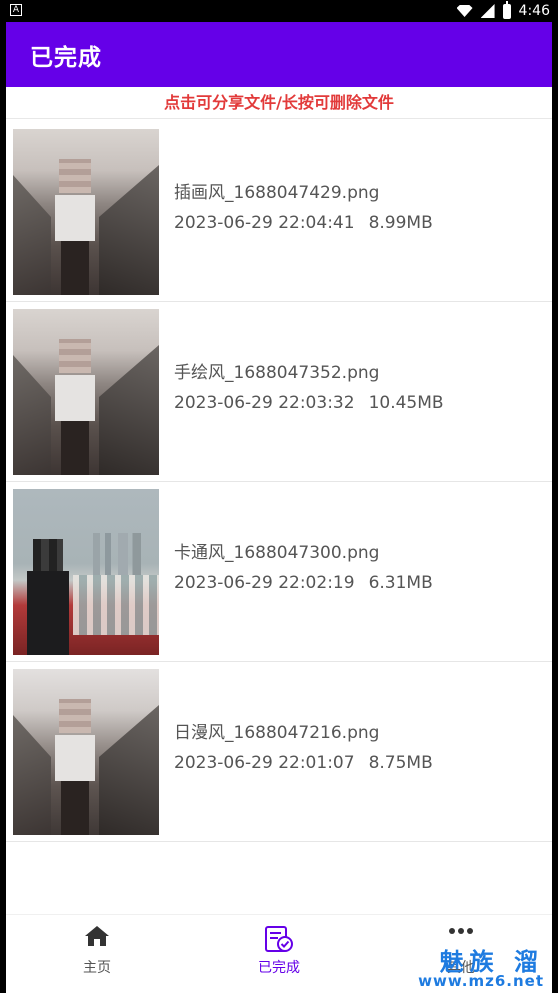 The image size is (558, 993). Describe the element at coordinates (406, 403) in the screenshot. I see `file-size: 10.45MB` at that location.